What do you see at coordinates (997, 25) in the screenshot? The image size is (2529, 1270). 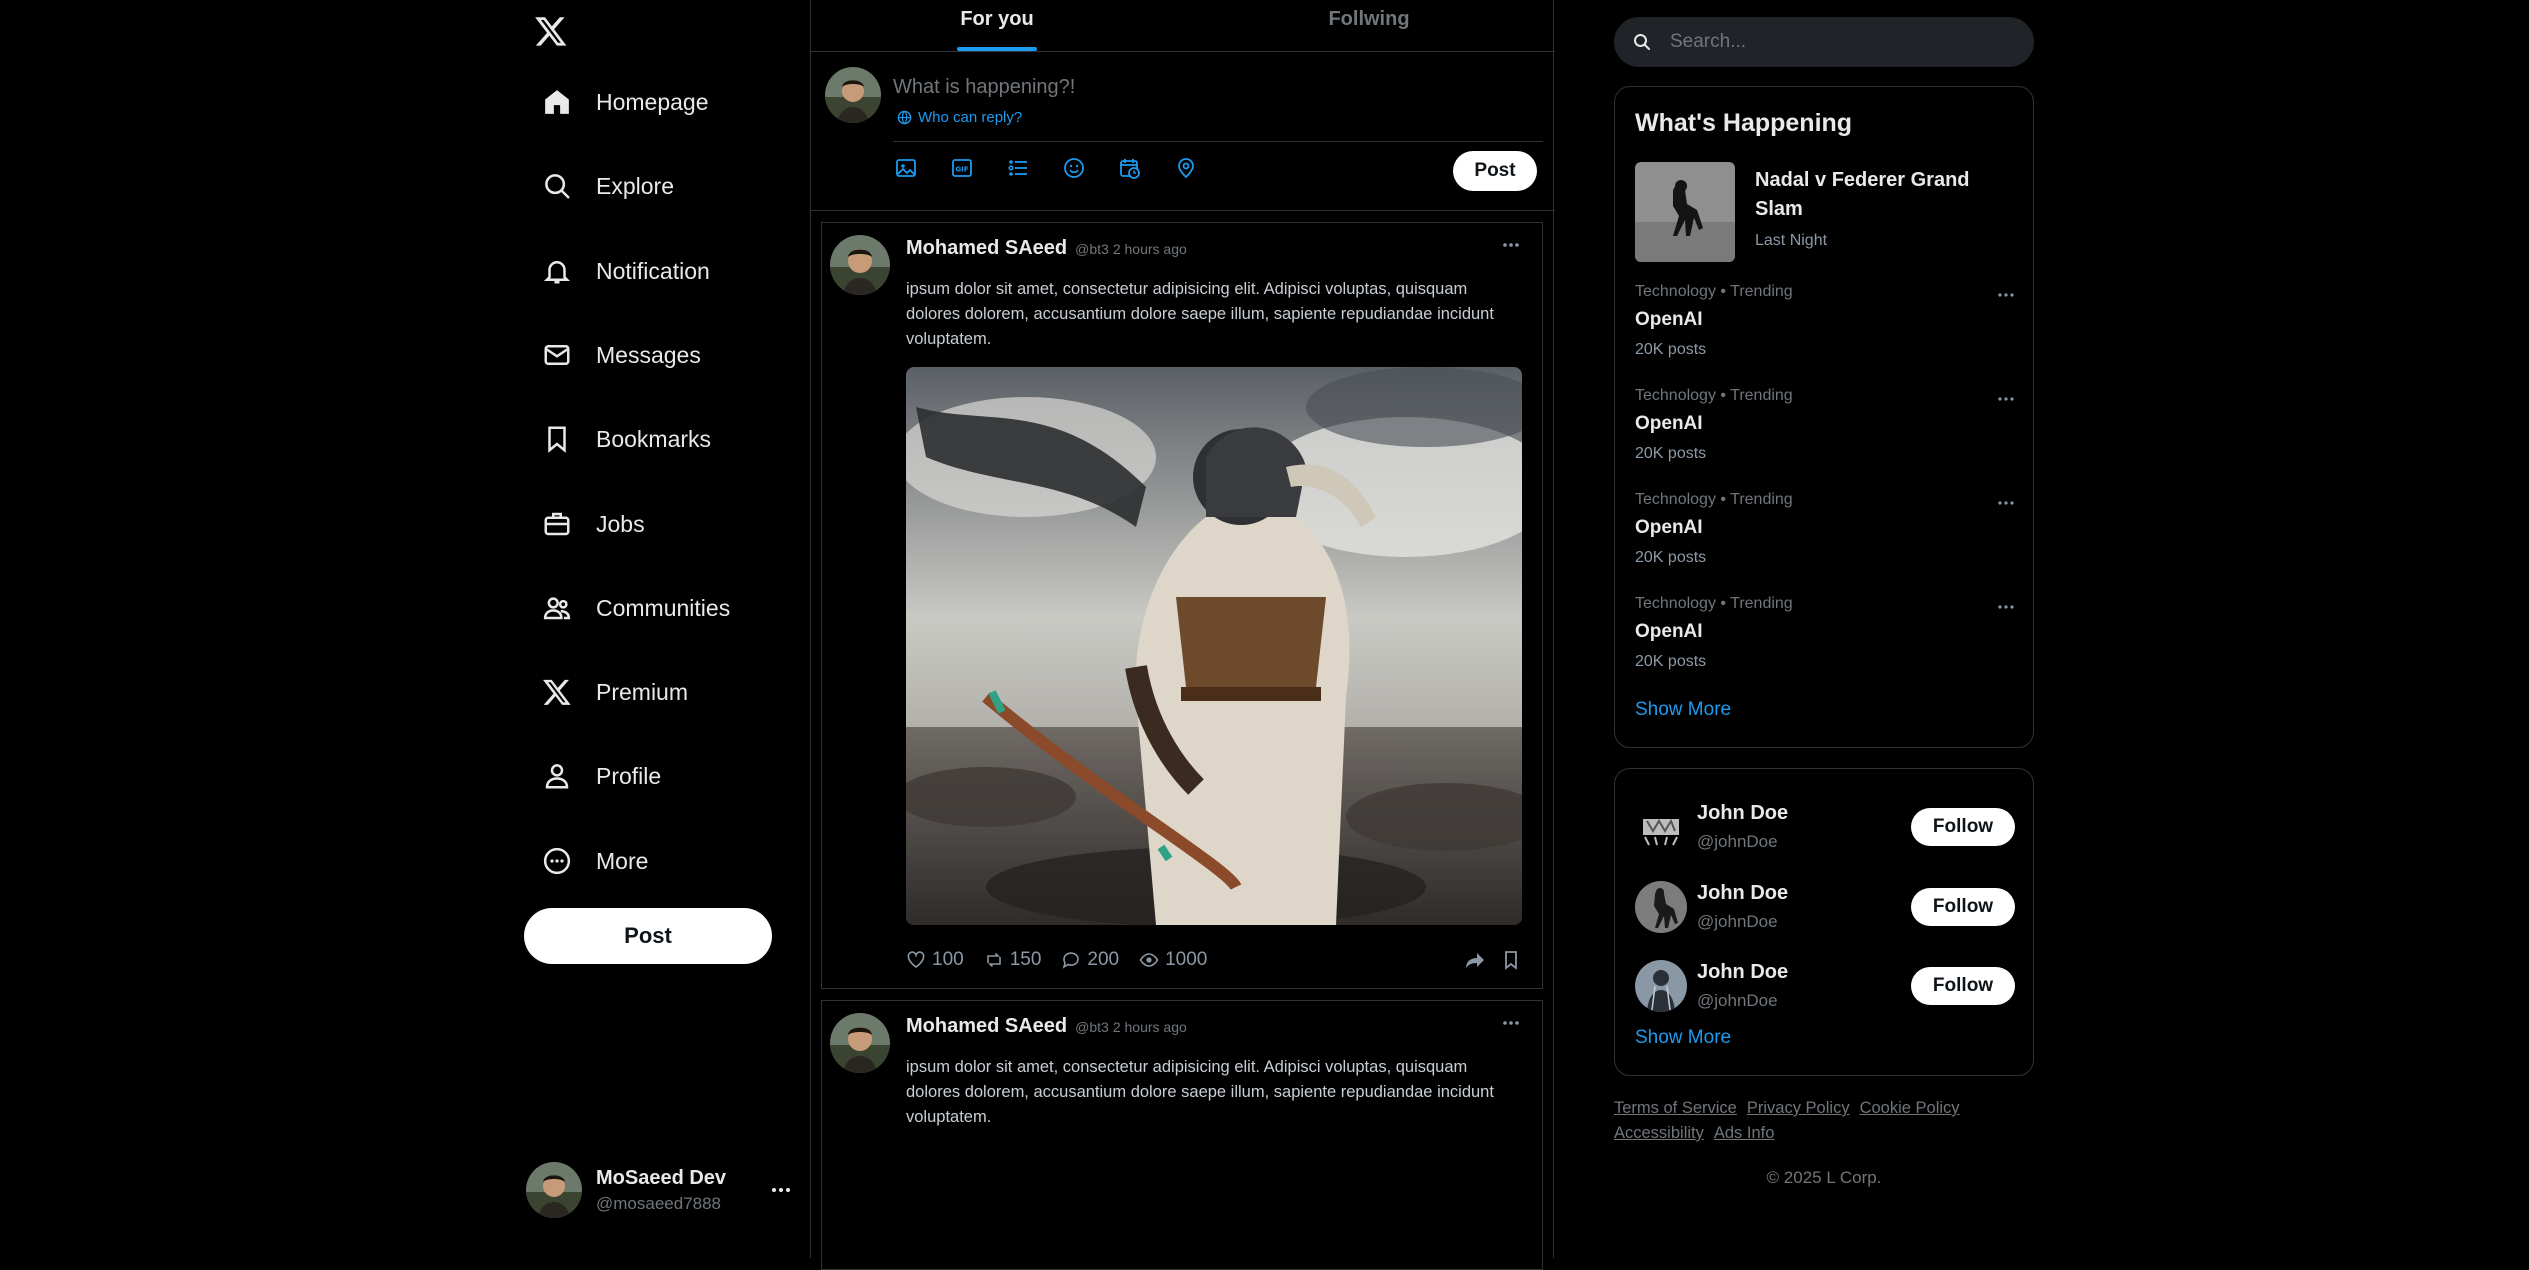 I see `tab-for-you: For you` at bounding box center [997, 25].